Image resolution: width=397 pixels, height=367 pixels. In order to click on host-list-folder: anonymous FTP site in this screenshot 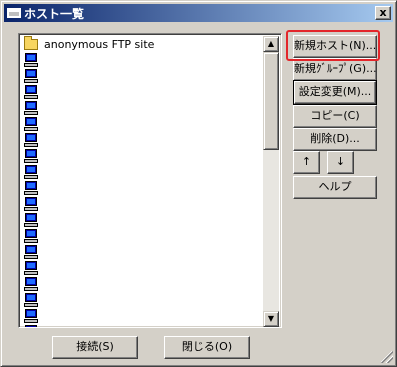, I will do `click(143, 44)`.